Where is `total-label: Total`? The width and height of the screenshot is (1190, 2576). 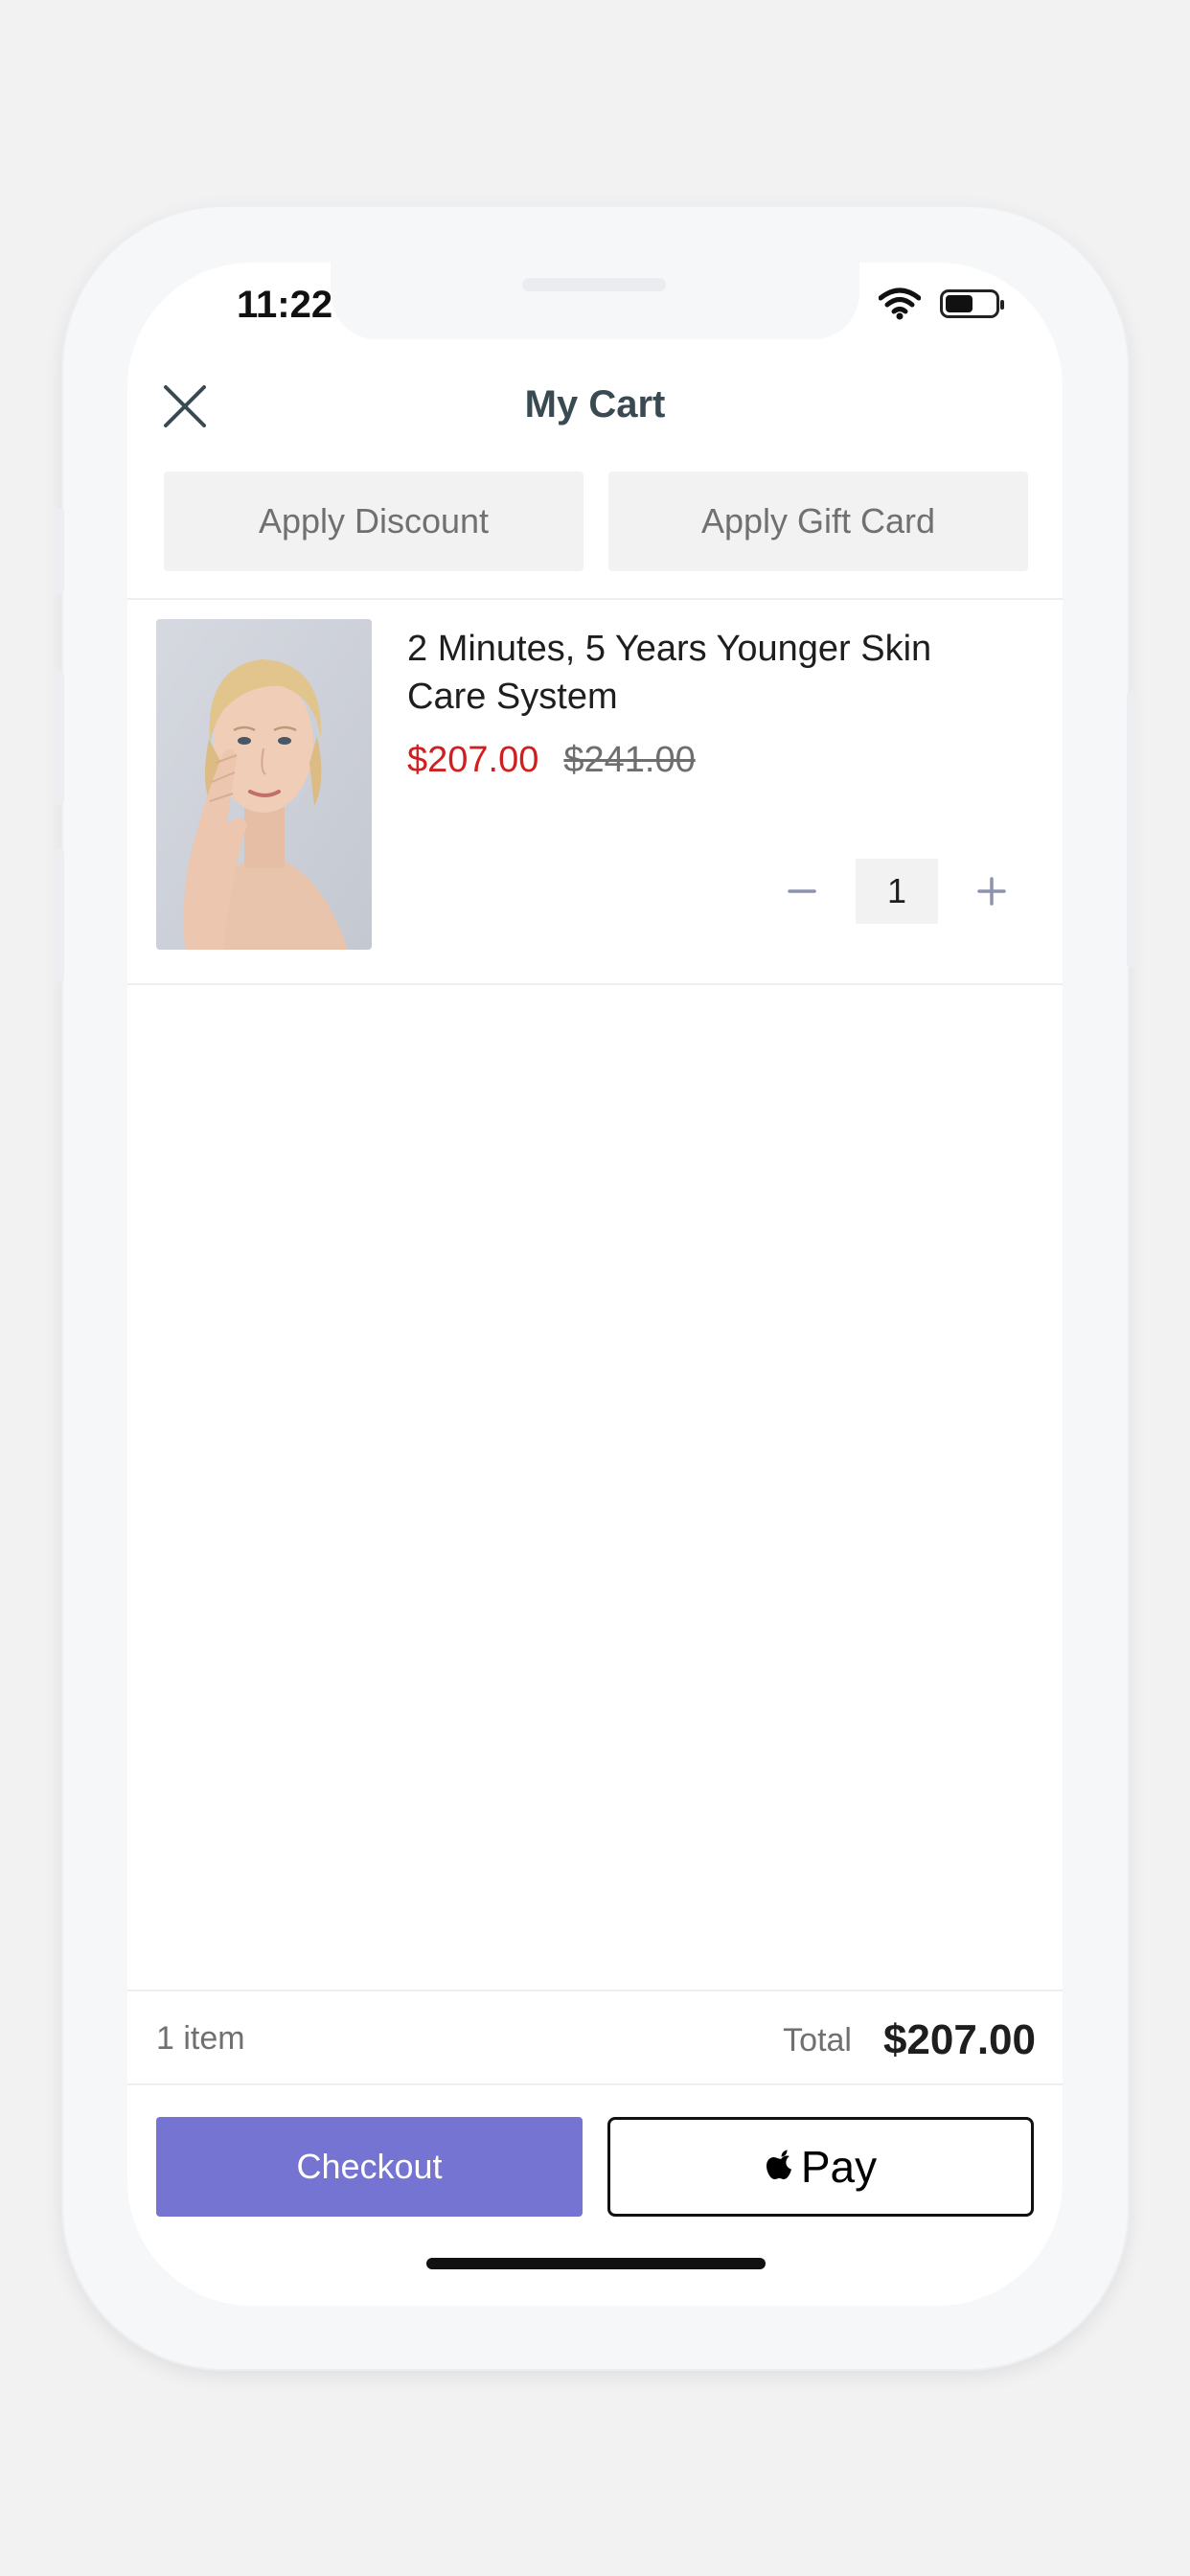
total-label: Total is located at coordinates (818, 2040).